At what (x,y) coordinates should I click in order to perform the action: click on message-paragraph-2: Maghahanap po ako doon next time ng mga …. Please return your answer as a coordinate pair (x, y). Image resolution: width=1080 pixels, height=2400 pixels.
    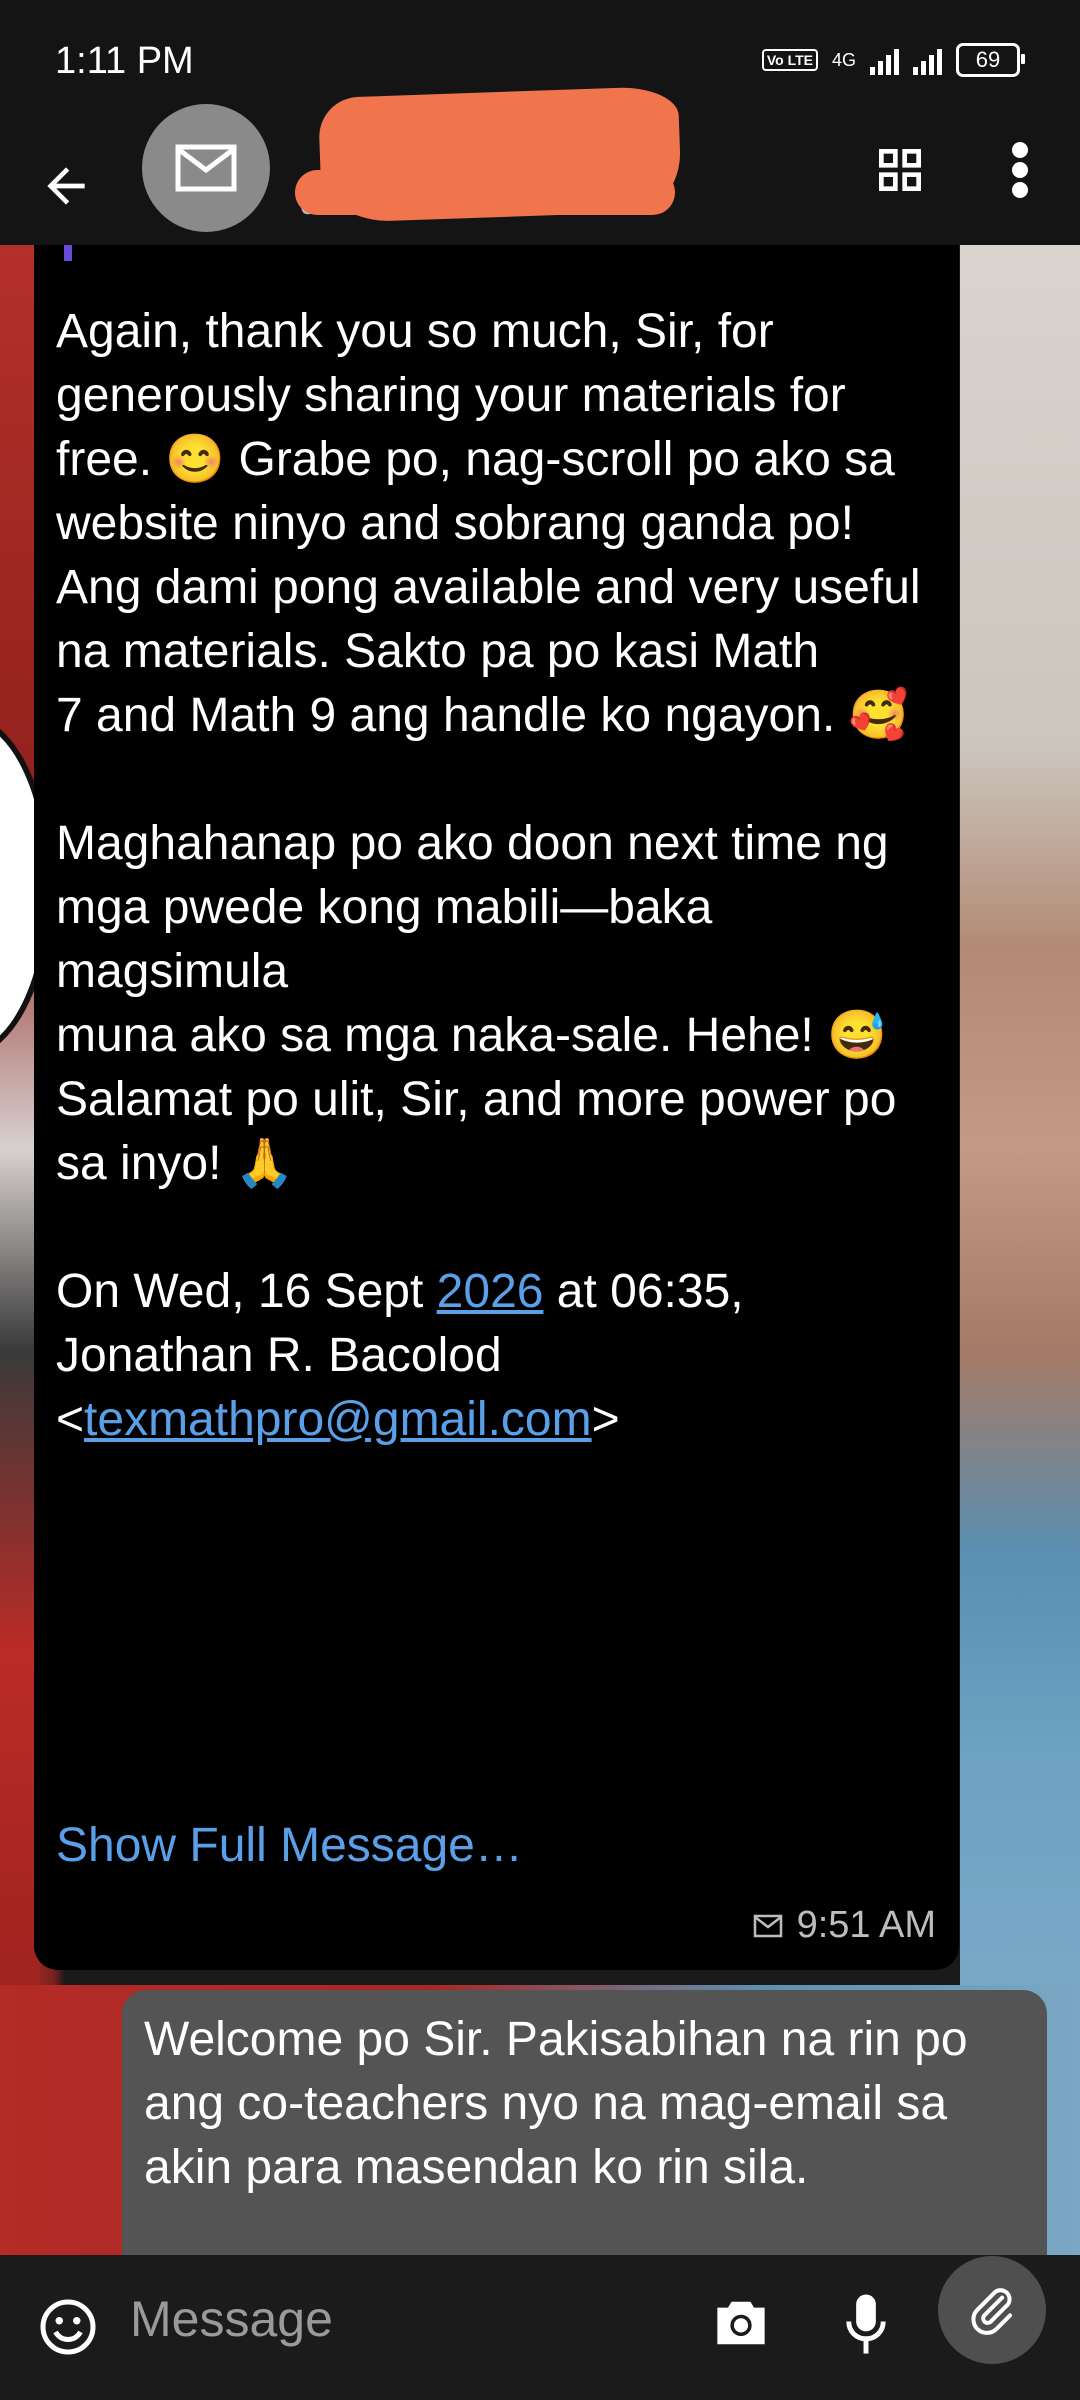
    Looking at the image, I should click on (476, 1003).